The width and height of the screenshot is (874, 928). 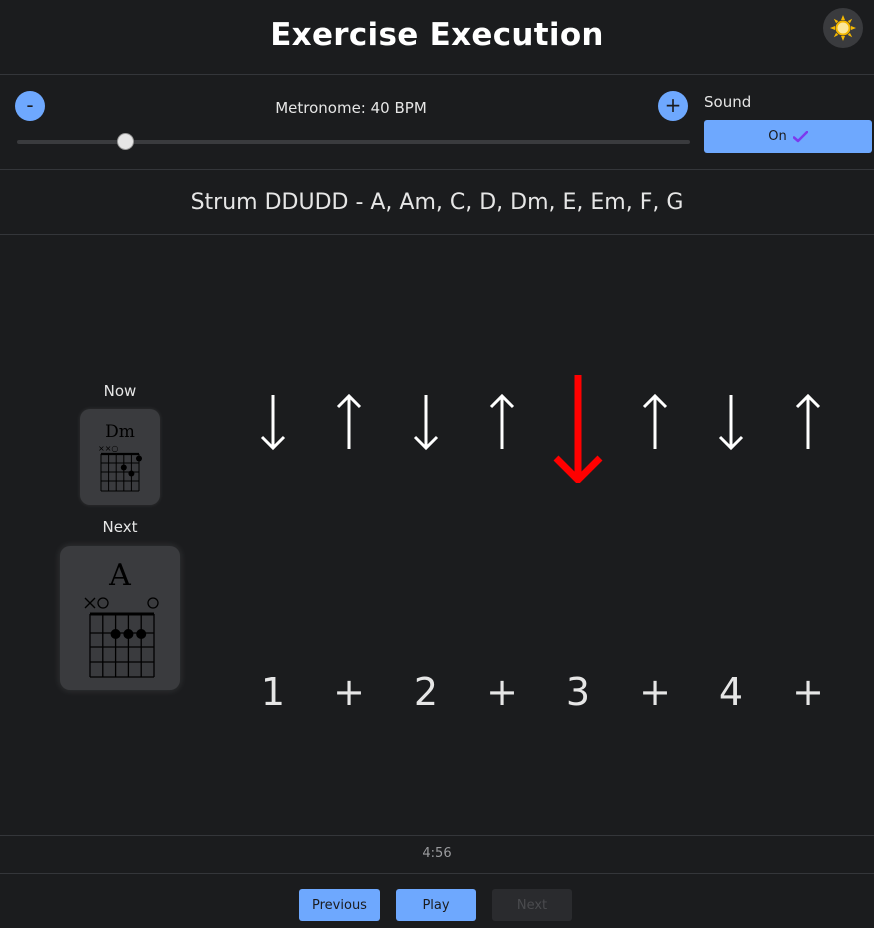 What do you see at coordinates (437, 122) in the screenshot?
I see `metronome-panel: - Metronome: 40 BPM + Sound On` at bounding box center [437, 122].